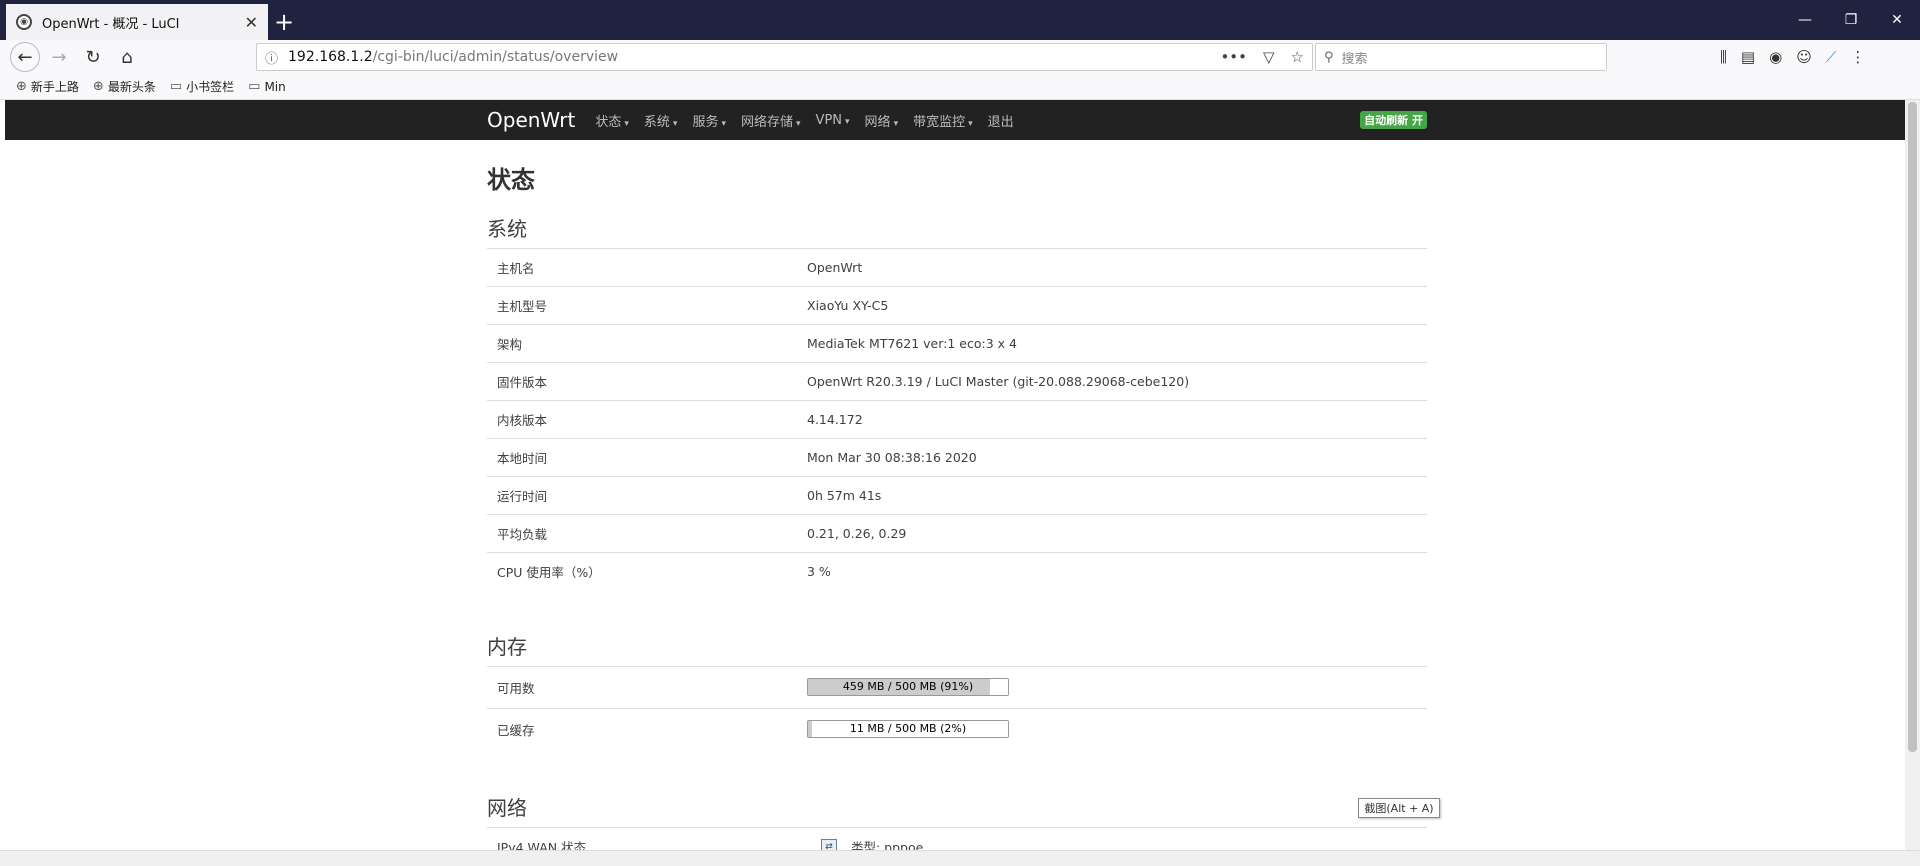 The width and height of the screenshot is (1920, 866). Describe the element at coordinates (960, 20) in the screenshot. I see `browser-titlebar: ◉ OpenWrt - 概况 - LuCI ✕ + — ❐ ✕` at that location.